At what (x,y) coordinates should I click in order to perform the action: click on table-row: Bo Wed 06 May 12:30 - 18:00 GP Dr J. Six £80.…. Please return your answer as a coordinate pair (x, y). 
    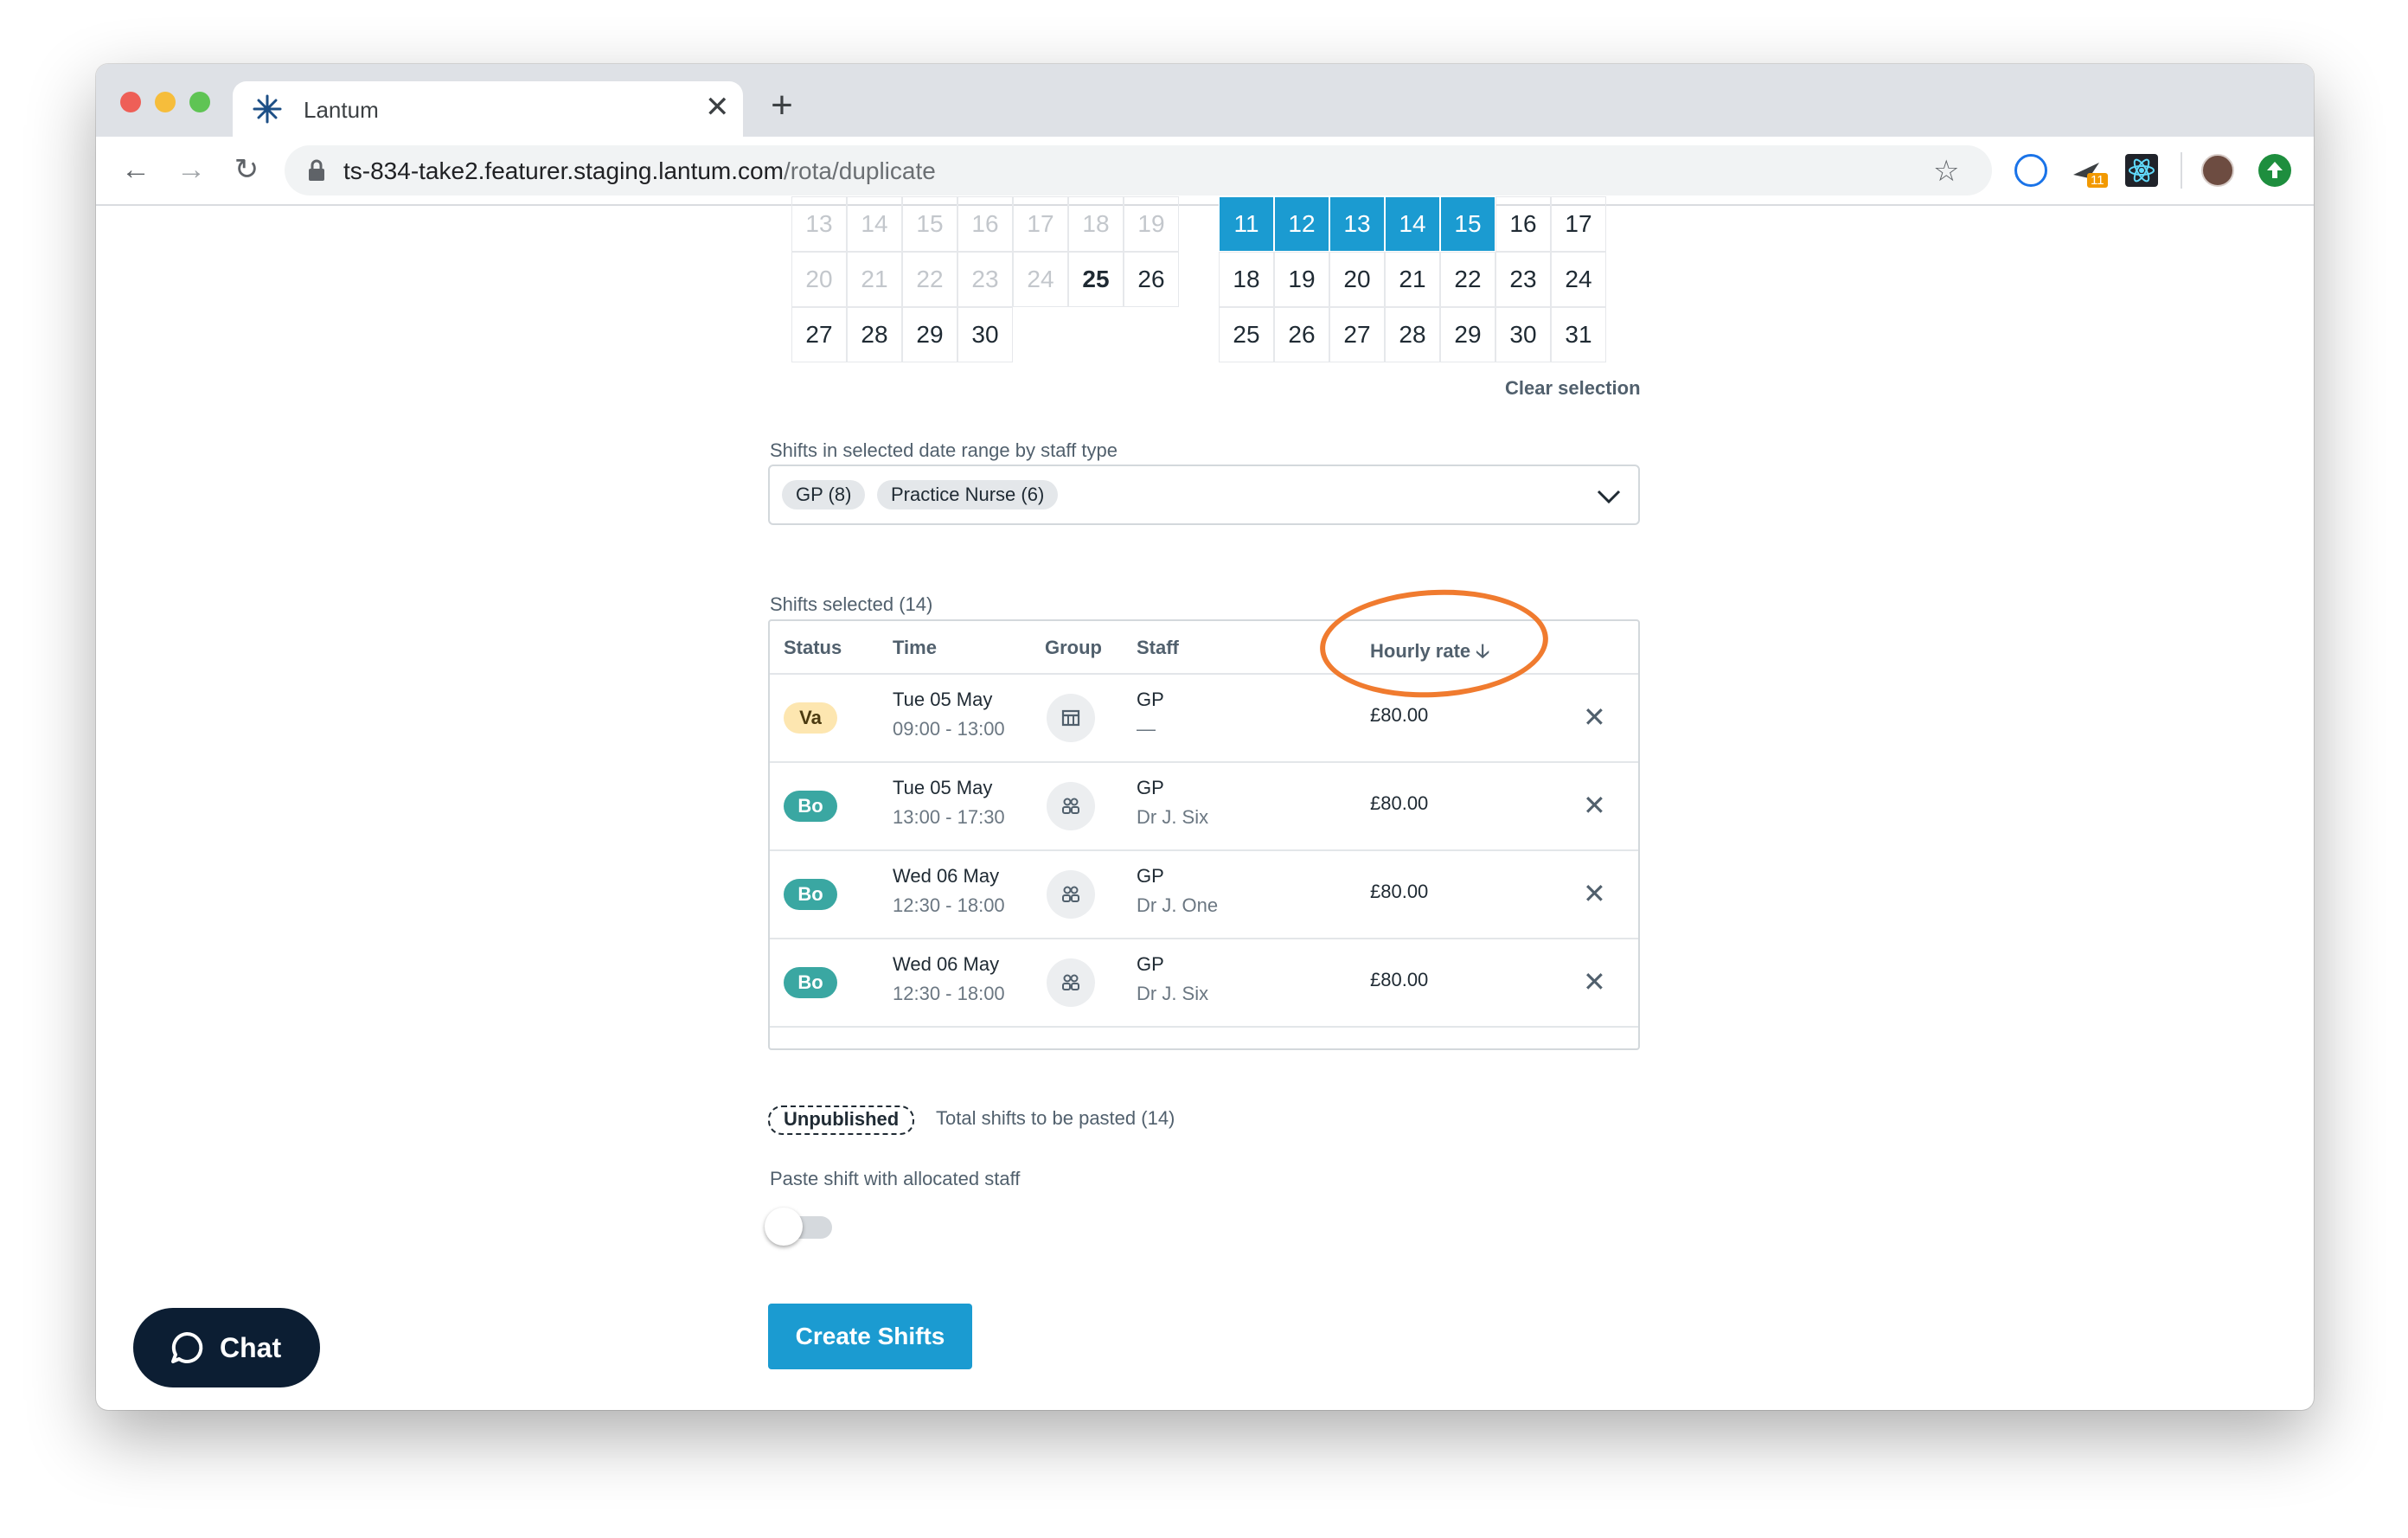
    Looking at the image, I should click on (1204, 983).